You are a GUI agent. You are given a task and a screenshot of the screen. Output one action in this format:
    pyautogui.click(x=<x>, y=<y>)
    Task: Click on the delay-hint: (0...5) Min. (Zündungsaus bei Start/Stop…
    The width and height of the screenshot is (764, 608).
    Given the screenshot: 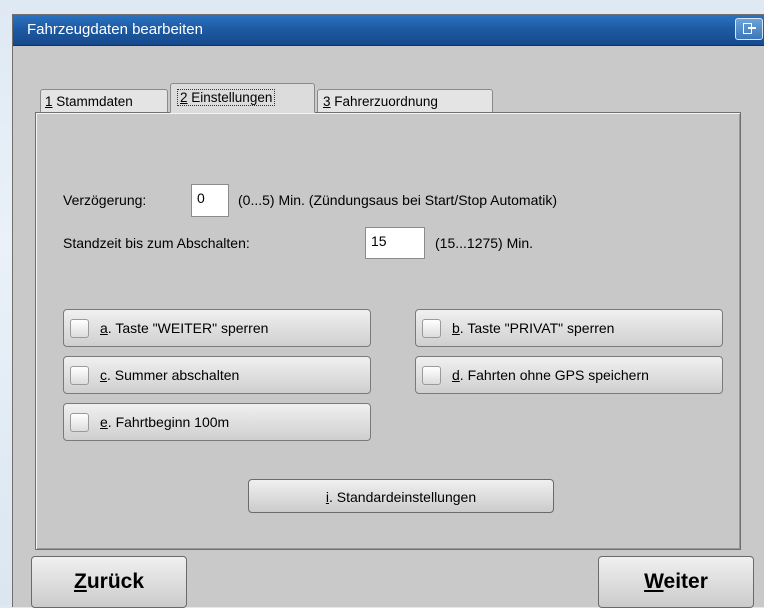 What is the action you would take?
    pyautogui.click(x=398, y=200)
    